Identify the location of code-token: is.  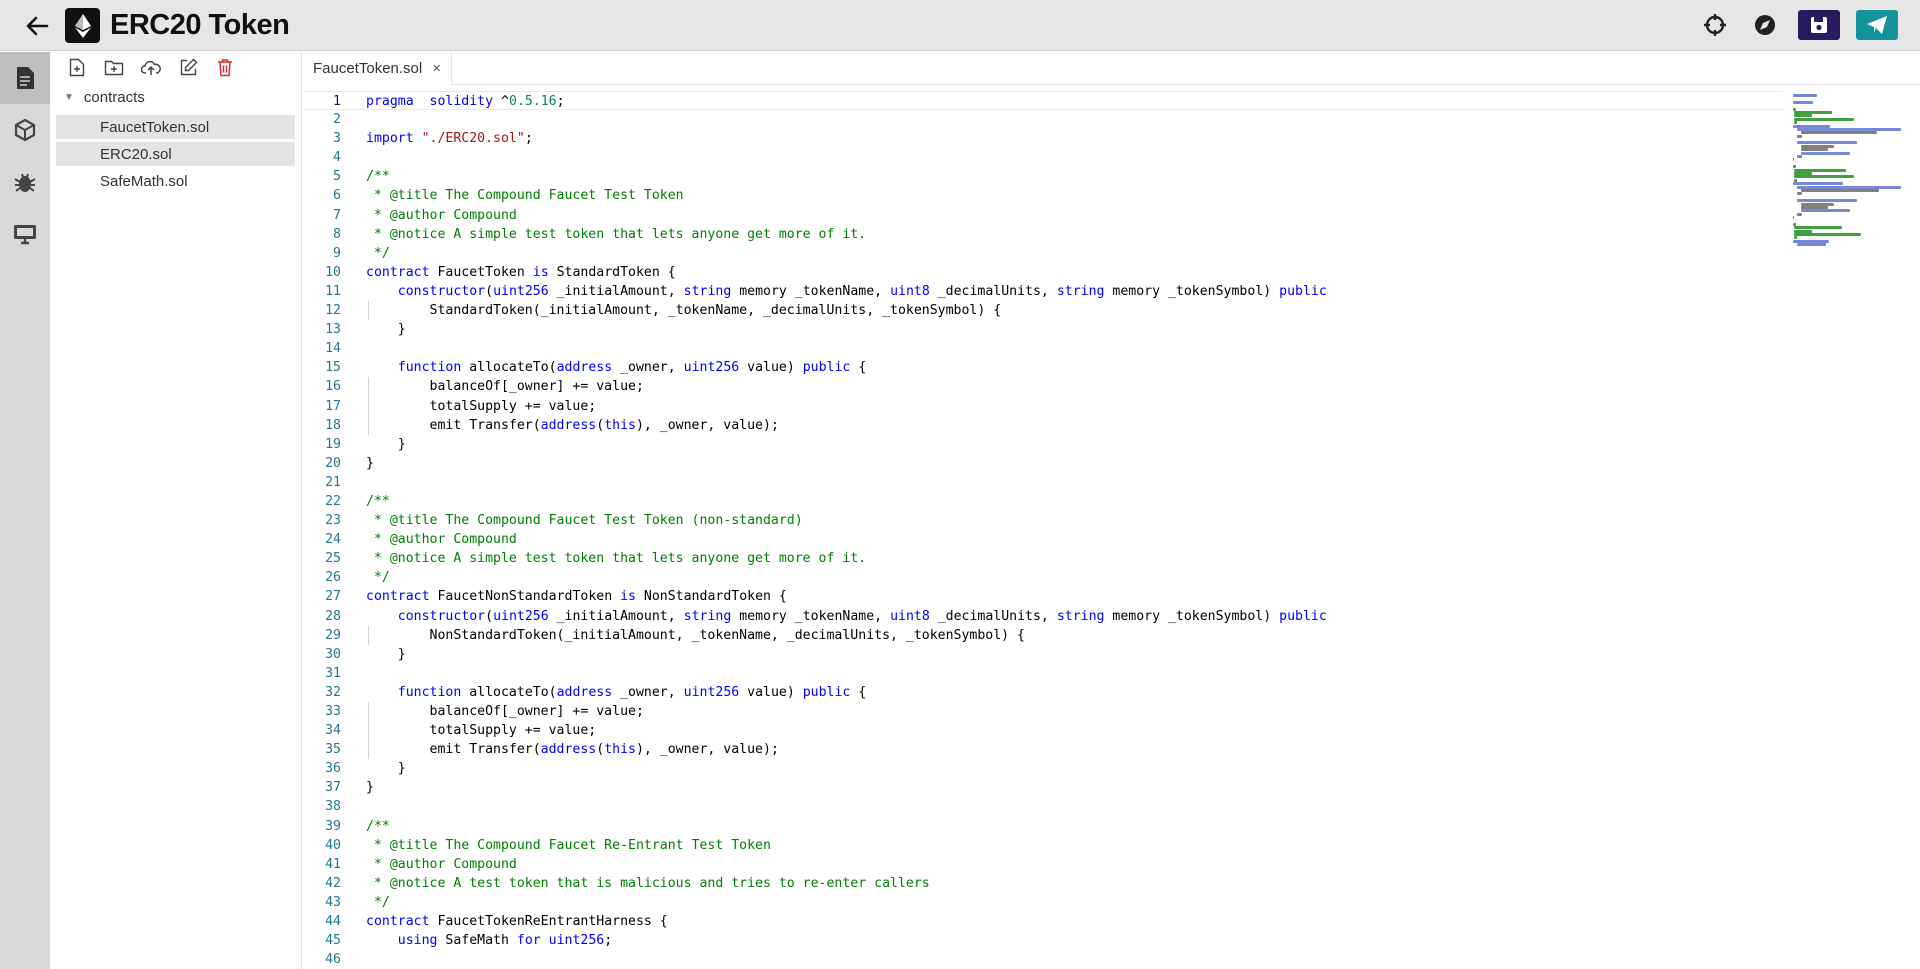
(628, 597).